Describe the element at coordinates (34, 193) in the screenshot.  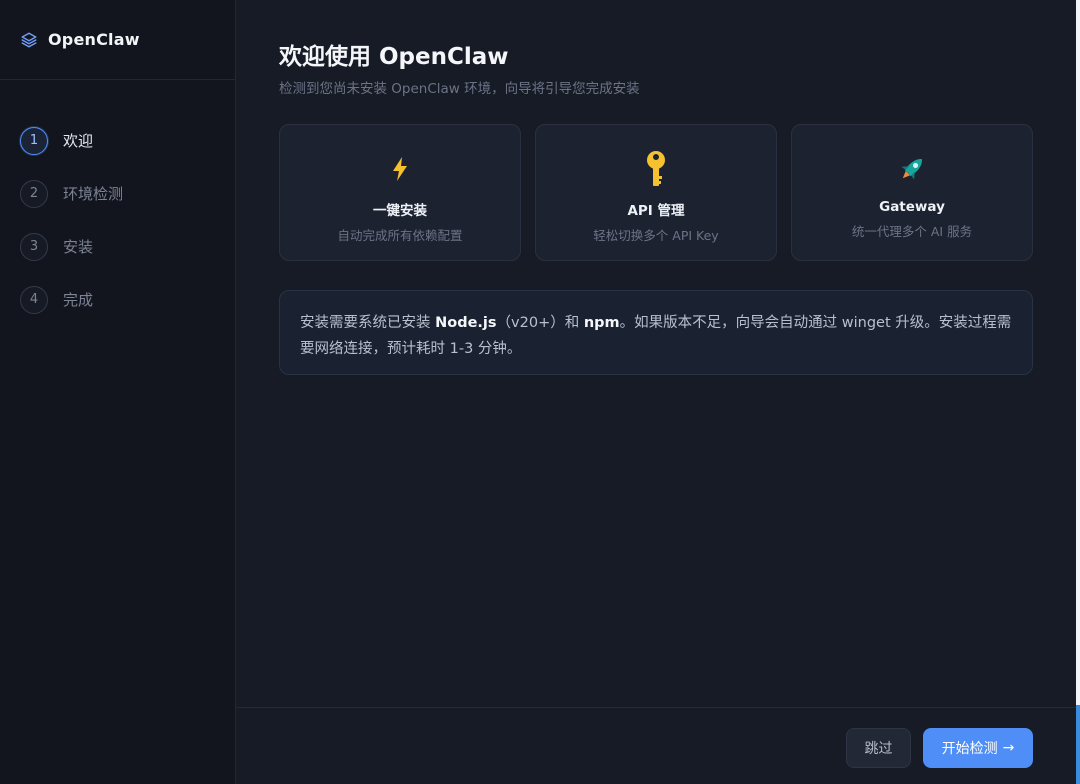
I see `step-number: 2` at that location.